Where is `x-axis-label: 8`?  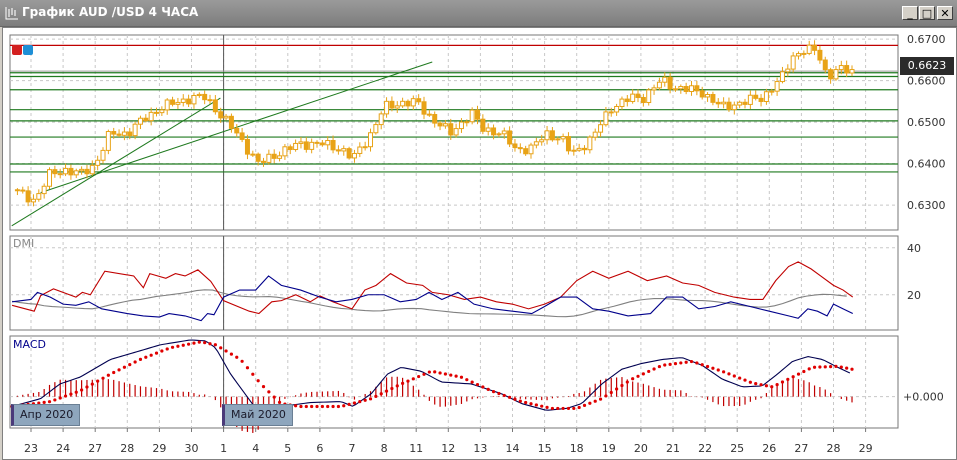 x-axis-label: 8 is located at coordinates (384, 448).